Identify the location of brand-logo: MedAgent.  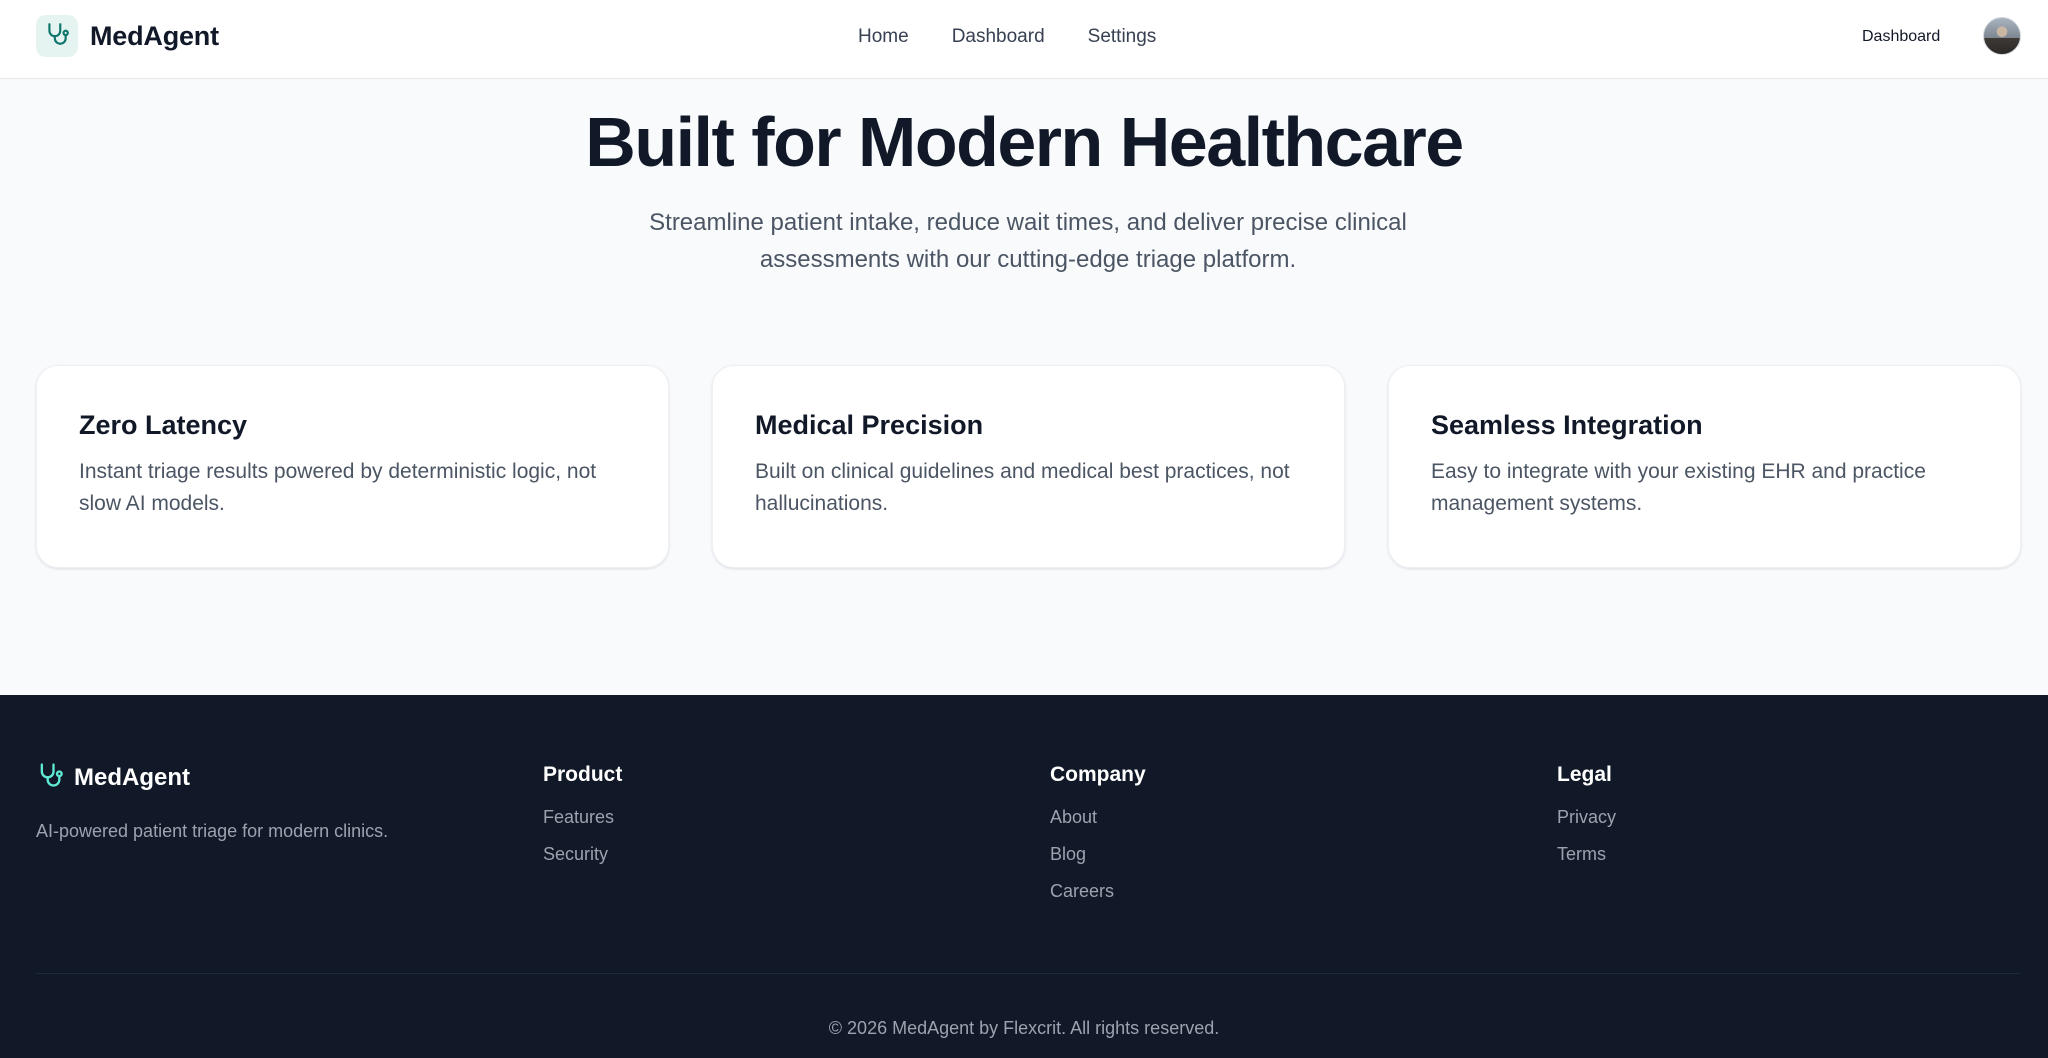
(127, 36).